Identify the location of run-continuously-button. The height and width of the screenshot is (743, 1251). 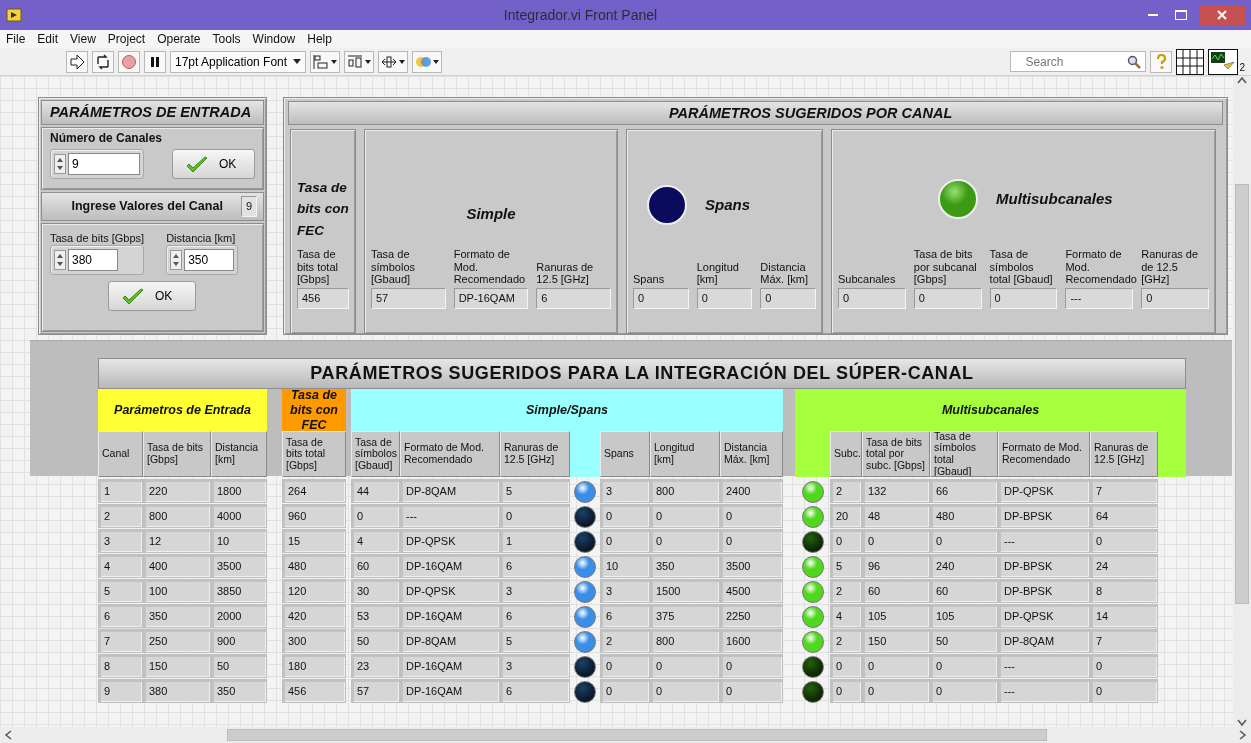
(103, 61).